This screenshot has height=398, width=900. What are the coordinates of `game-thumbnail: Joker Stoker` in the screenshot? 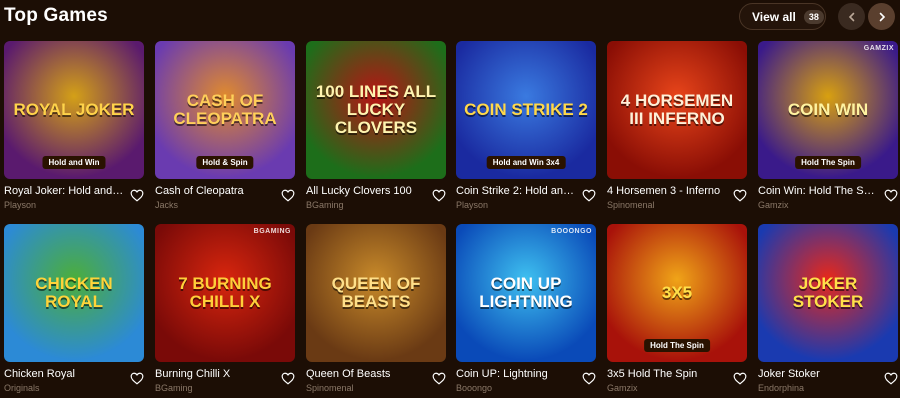 It's located at (828, 293).